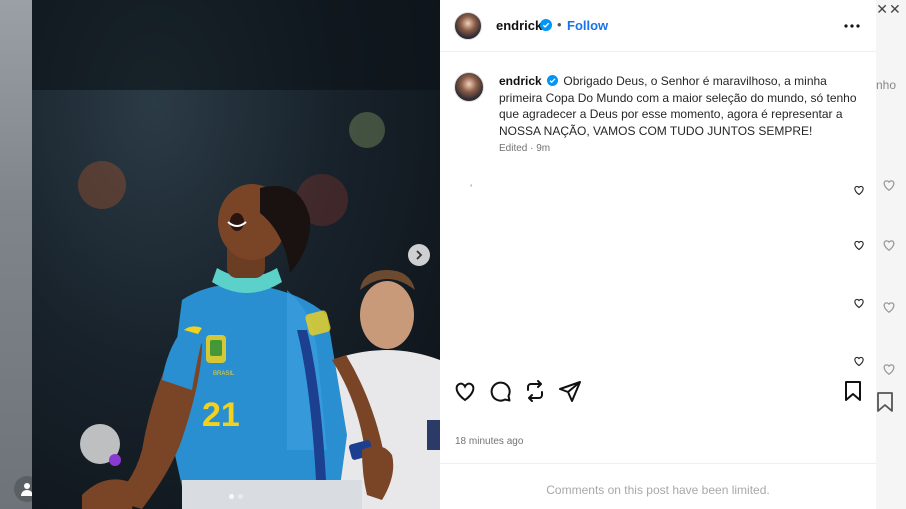 Image resolution: width=906 pixels, height=509 pixels. I want to click on comments-footer: Comments on this post have been limited., so click(658, 486).